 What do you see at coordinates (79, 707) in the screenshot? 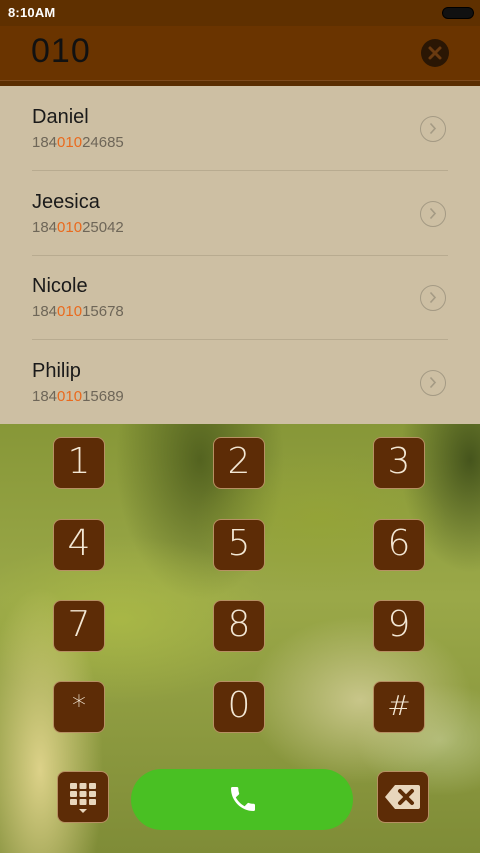
I see `key-star: *` at bounding box center [79, 707].